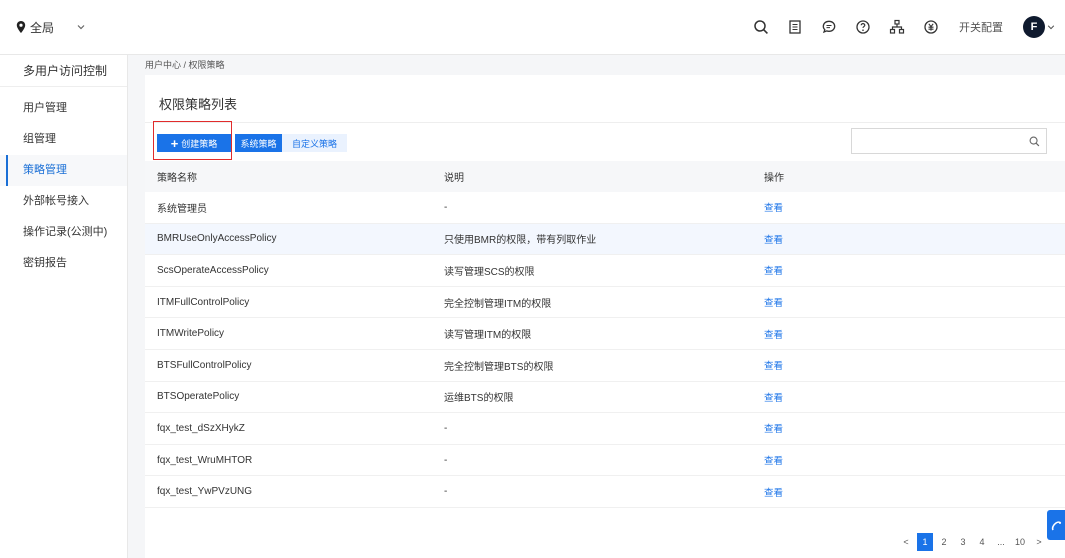  I want to click on search-input, so click(937, 141).